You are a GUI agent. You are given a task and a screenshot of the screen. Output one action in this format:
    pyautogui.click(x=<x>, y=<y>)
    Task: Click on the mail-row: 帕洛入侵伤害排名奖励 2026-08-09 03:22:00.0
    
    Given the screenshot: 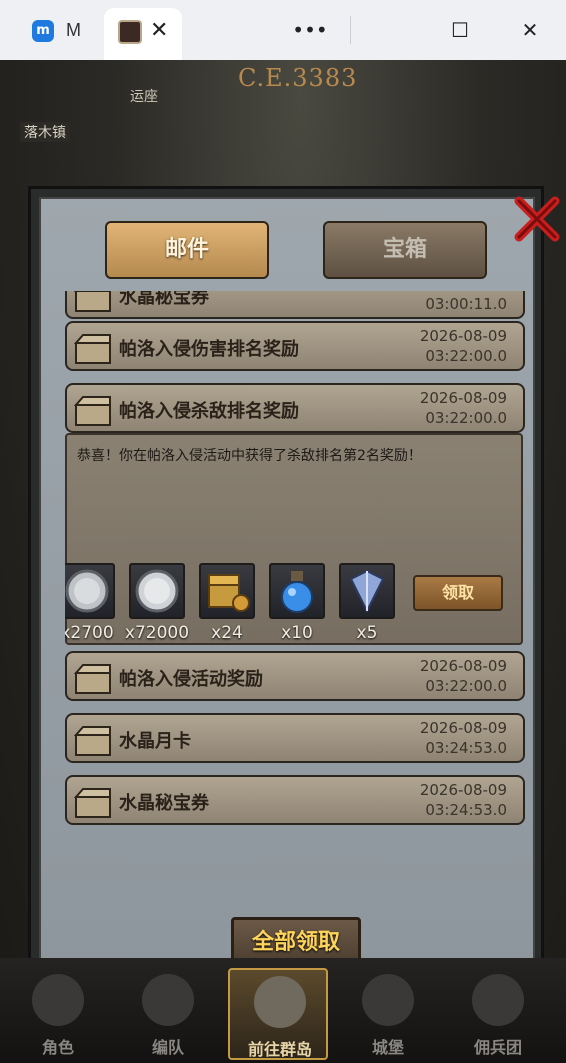 What is the action you would take?
    pyautogui.click(x=295, y=346)
    